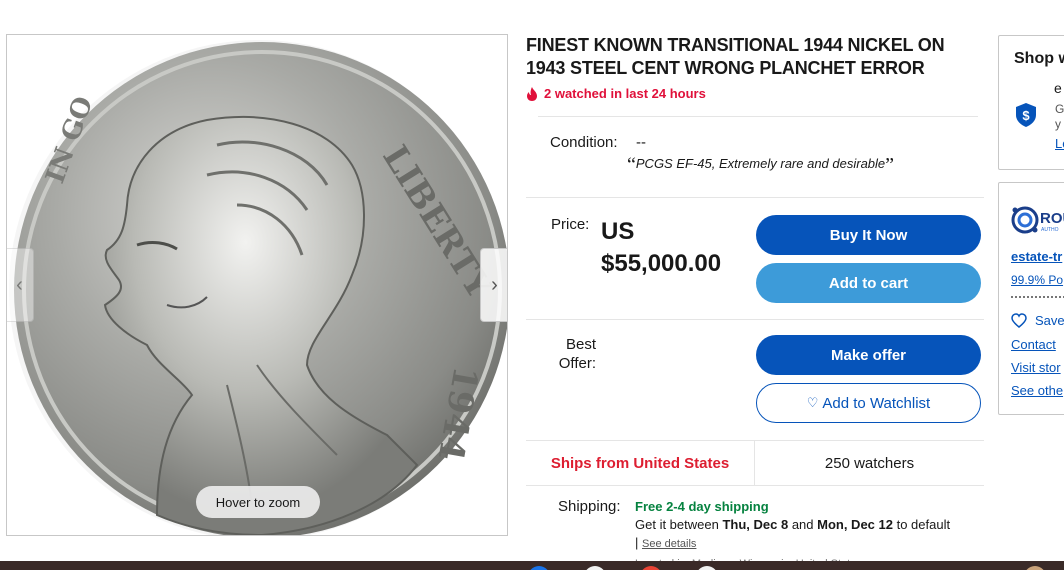  I want to click on save-seller-button: Save, so click(1037, 320).